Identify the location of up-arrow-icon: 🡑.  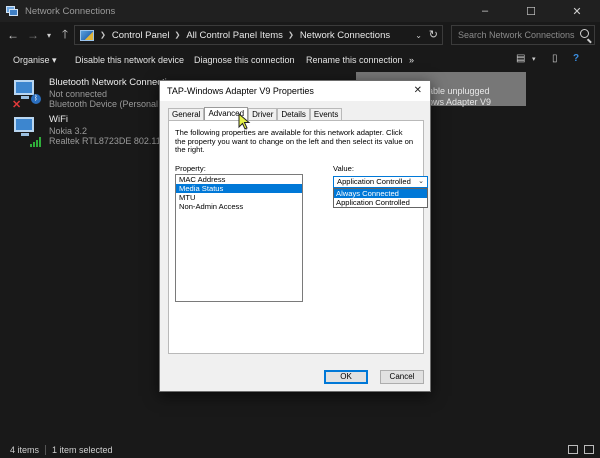
(65, 33).